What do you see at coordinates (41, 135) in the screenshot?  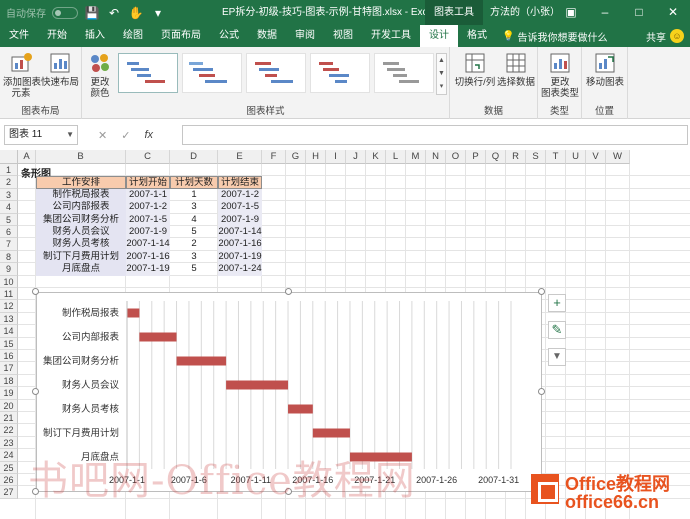 I see `name-box: 图表 11 ▼` at bounding box center [41, 135].